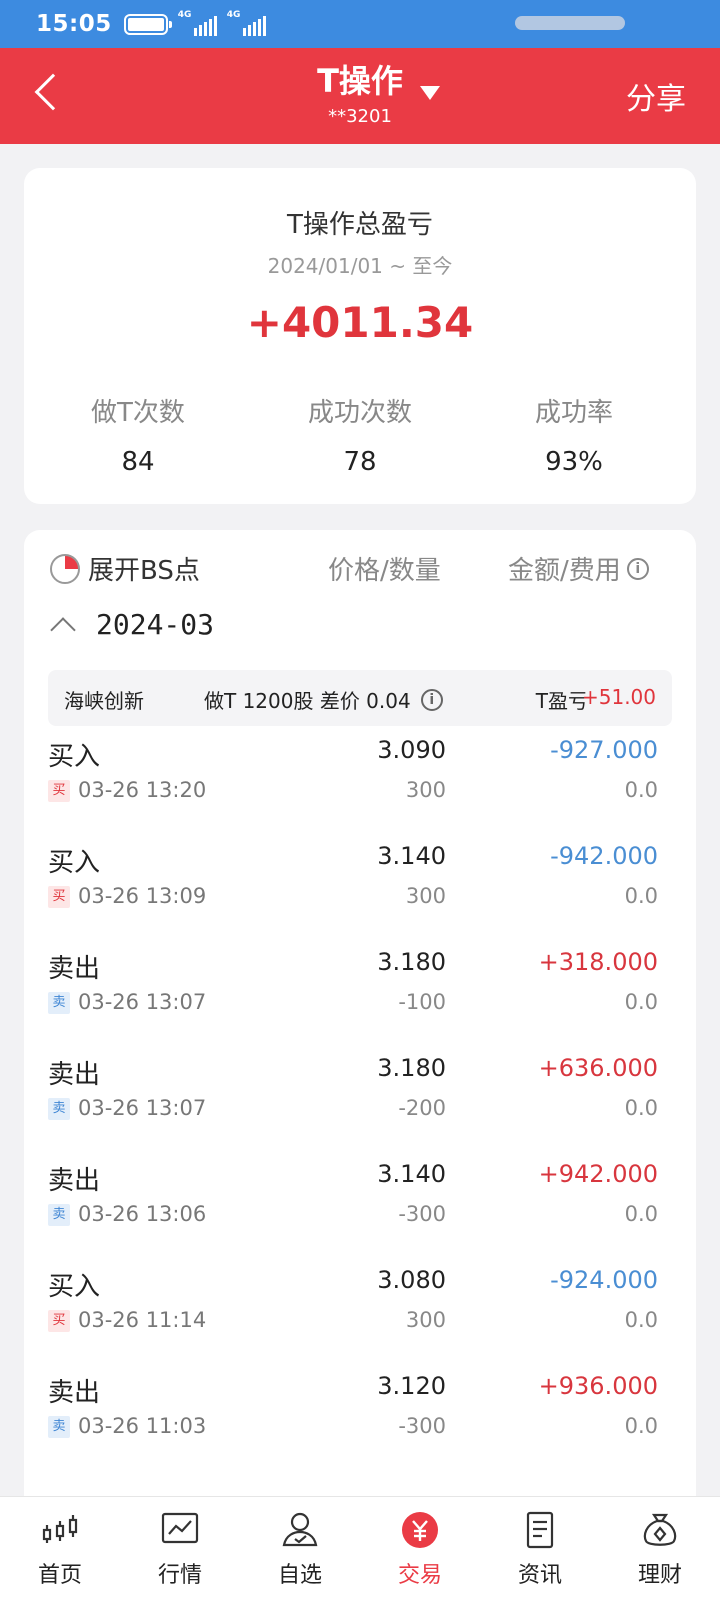 This screenshot has width=720, height=1600. I want to click on money-bag-icon, so click(660, 1529).